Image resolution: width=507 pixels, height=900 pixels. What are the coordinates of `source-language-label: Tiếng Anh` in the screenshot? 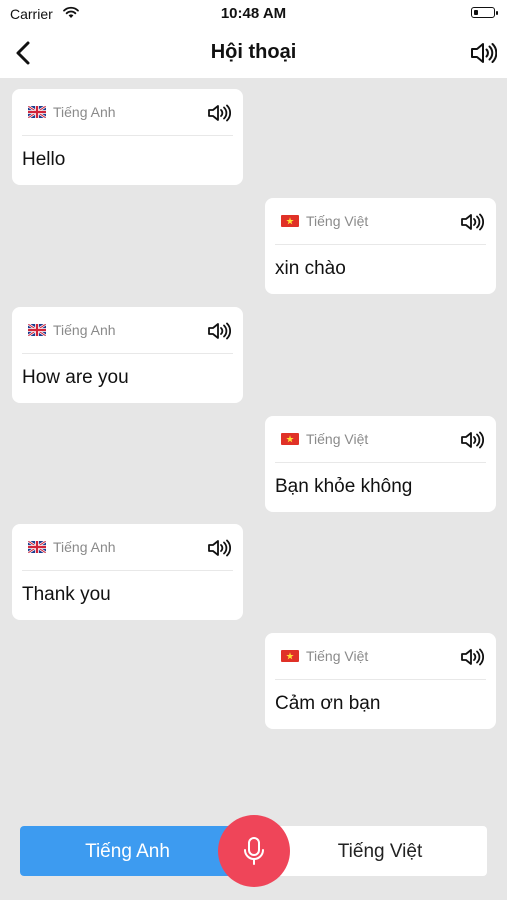 It's located at (127, 851).